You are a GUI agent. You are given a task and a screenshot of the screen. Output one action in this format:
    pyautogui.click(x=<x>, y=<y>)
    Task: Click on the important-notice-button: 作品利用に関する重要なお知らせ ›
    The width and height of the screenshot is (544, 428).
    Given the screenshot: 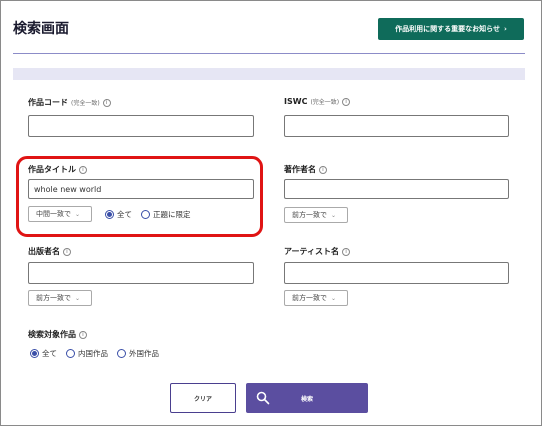 What is the action you would take?
    pyautogui.click(x=451, y=29)
    